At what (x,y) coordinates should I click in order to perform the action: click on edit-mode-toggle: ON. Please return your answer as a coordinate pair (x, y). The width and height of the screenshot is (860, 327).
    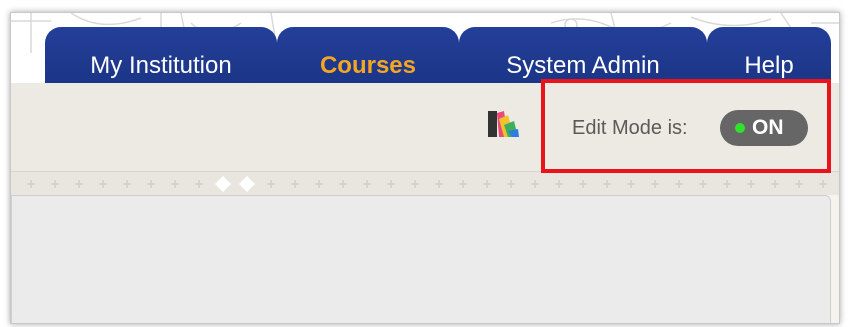
    Looking at the image, I should click on (764, 128).